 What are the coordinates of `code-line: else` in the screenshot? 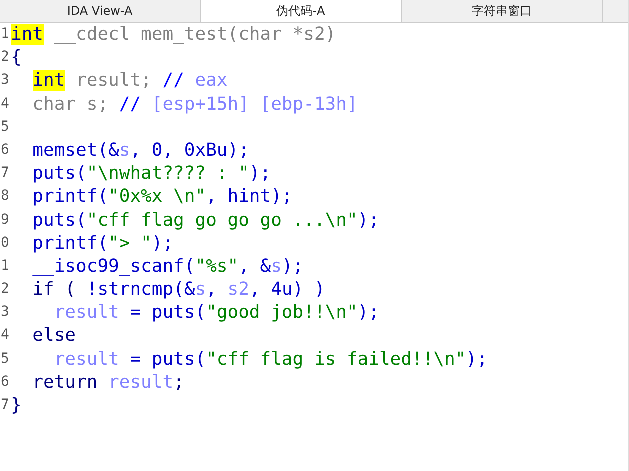 It's located at (54, 336).